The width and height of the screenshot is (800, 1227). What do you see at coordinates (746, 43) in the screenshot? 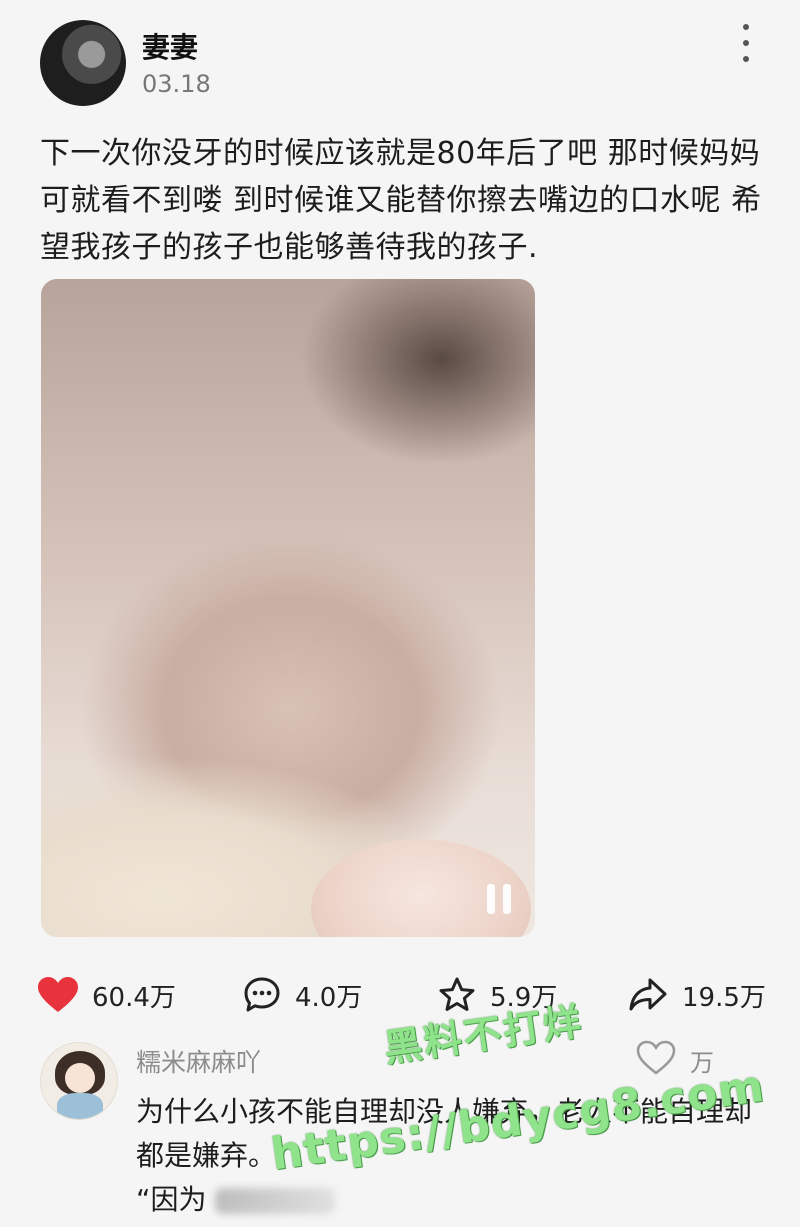
I see `more-vertical-icon` at bounding box center [746, 43].